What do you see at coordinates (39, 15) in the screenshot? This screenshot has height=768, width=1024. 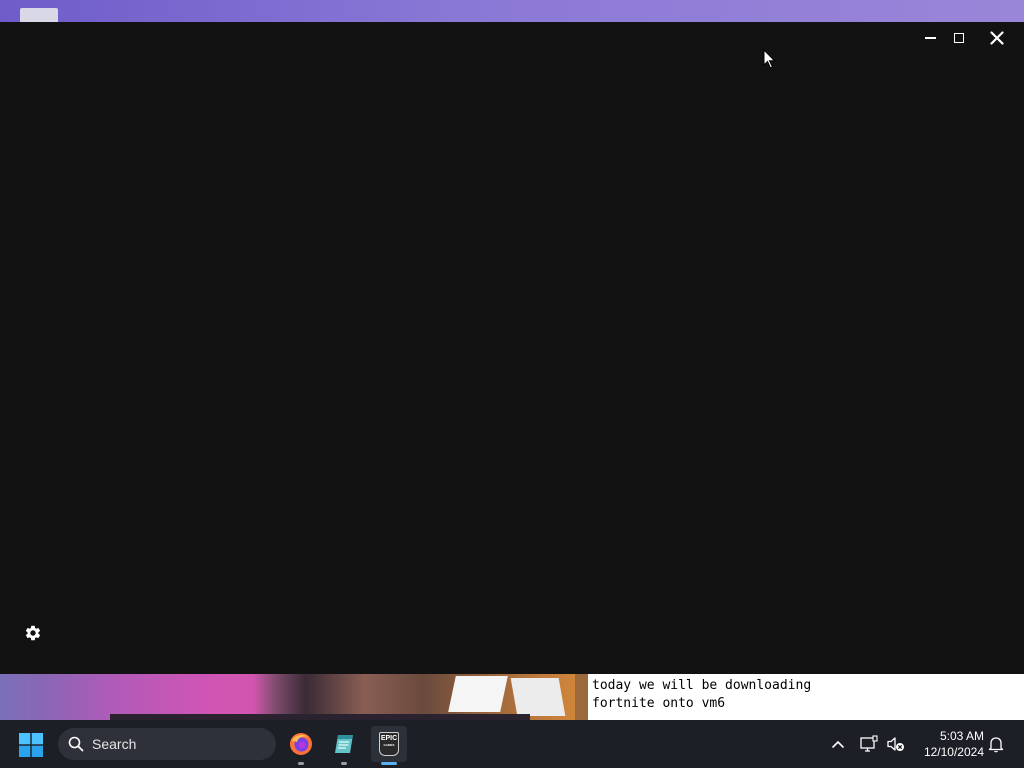 I see `desktop-icon` at bounding box center [39, 15].